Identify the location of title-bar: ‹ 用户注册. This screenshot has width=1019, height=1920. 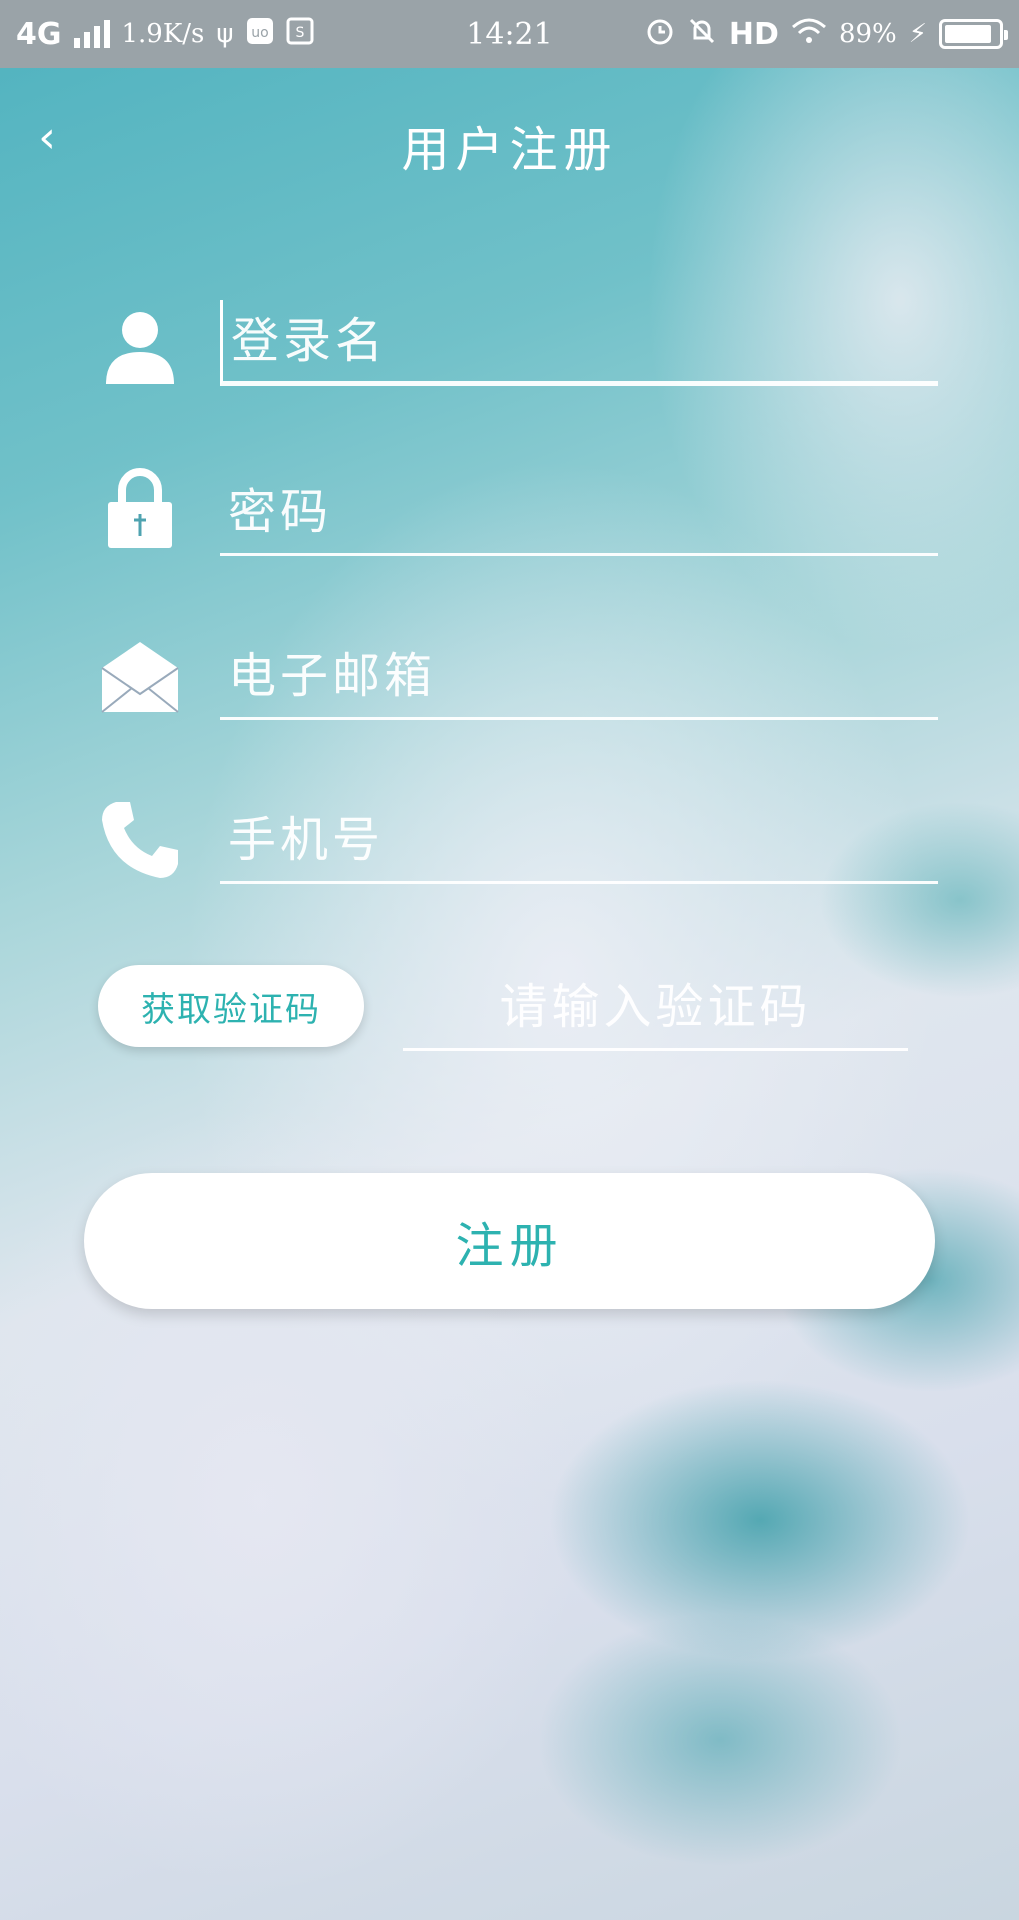
(509, 140).